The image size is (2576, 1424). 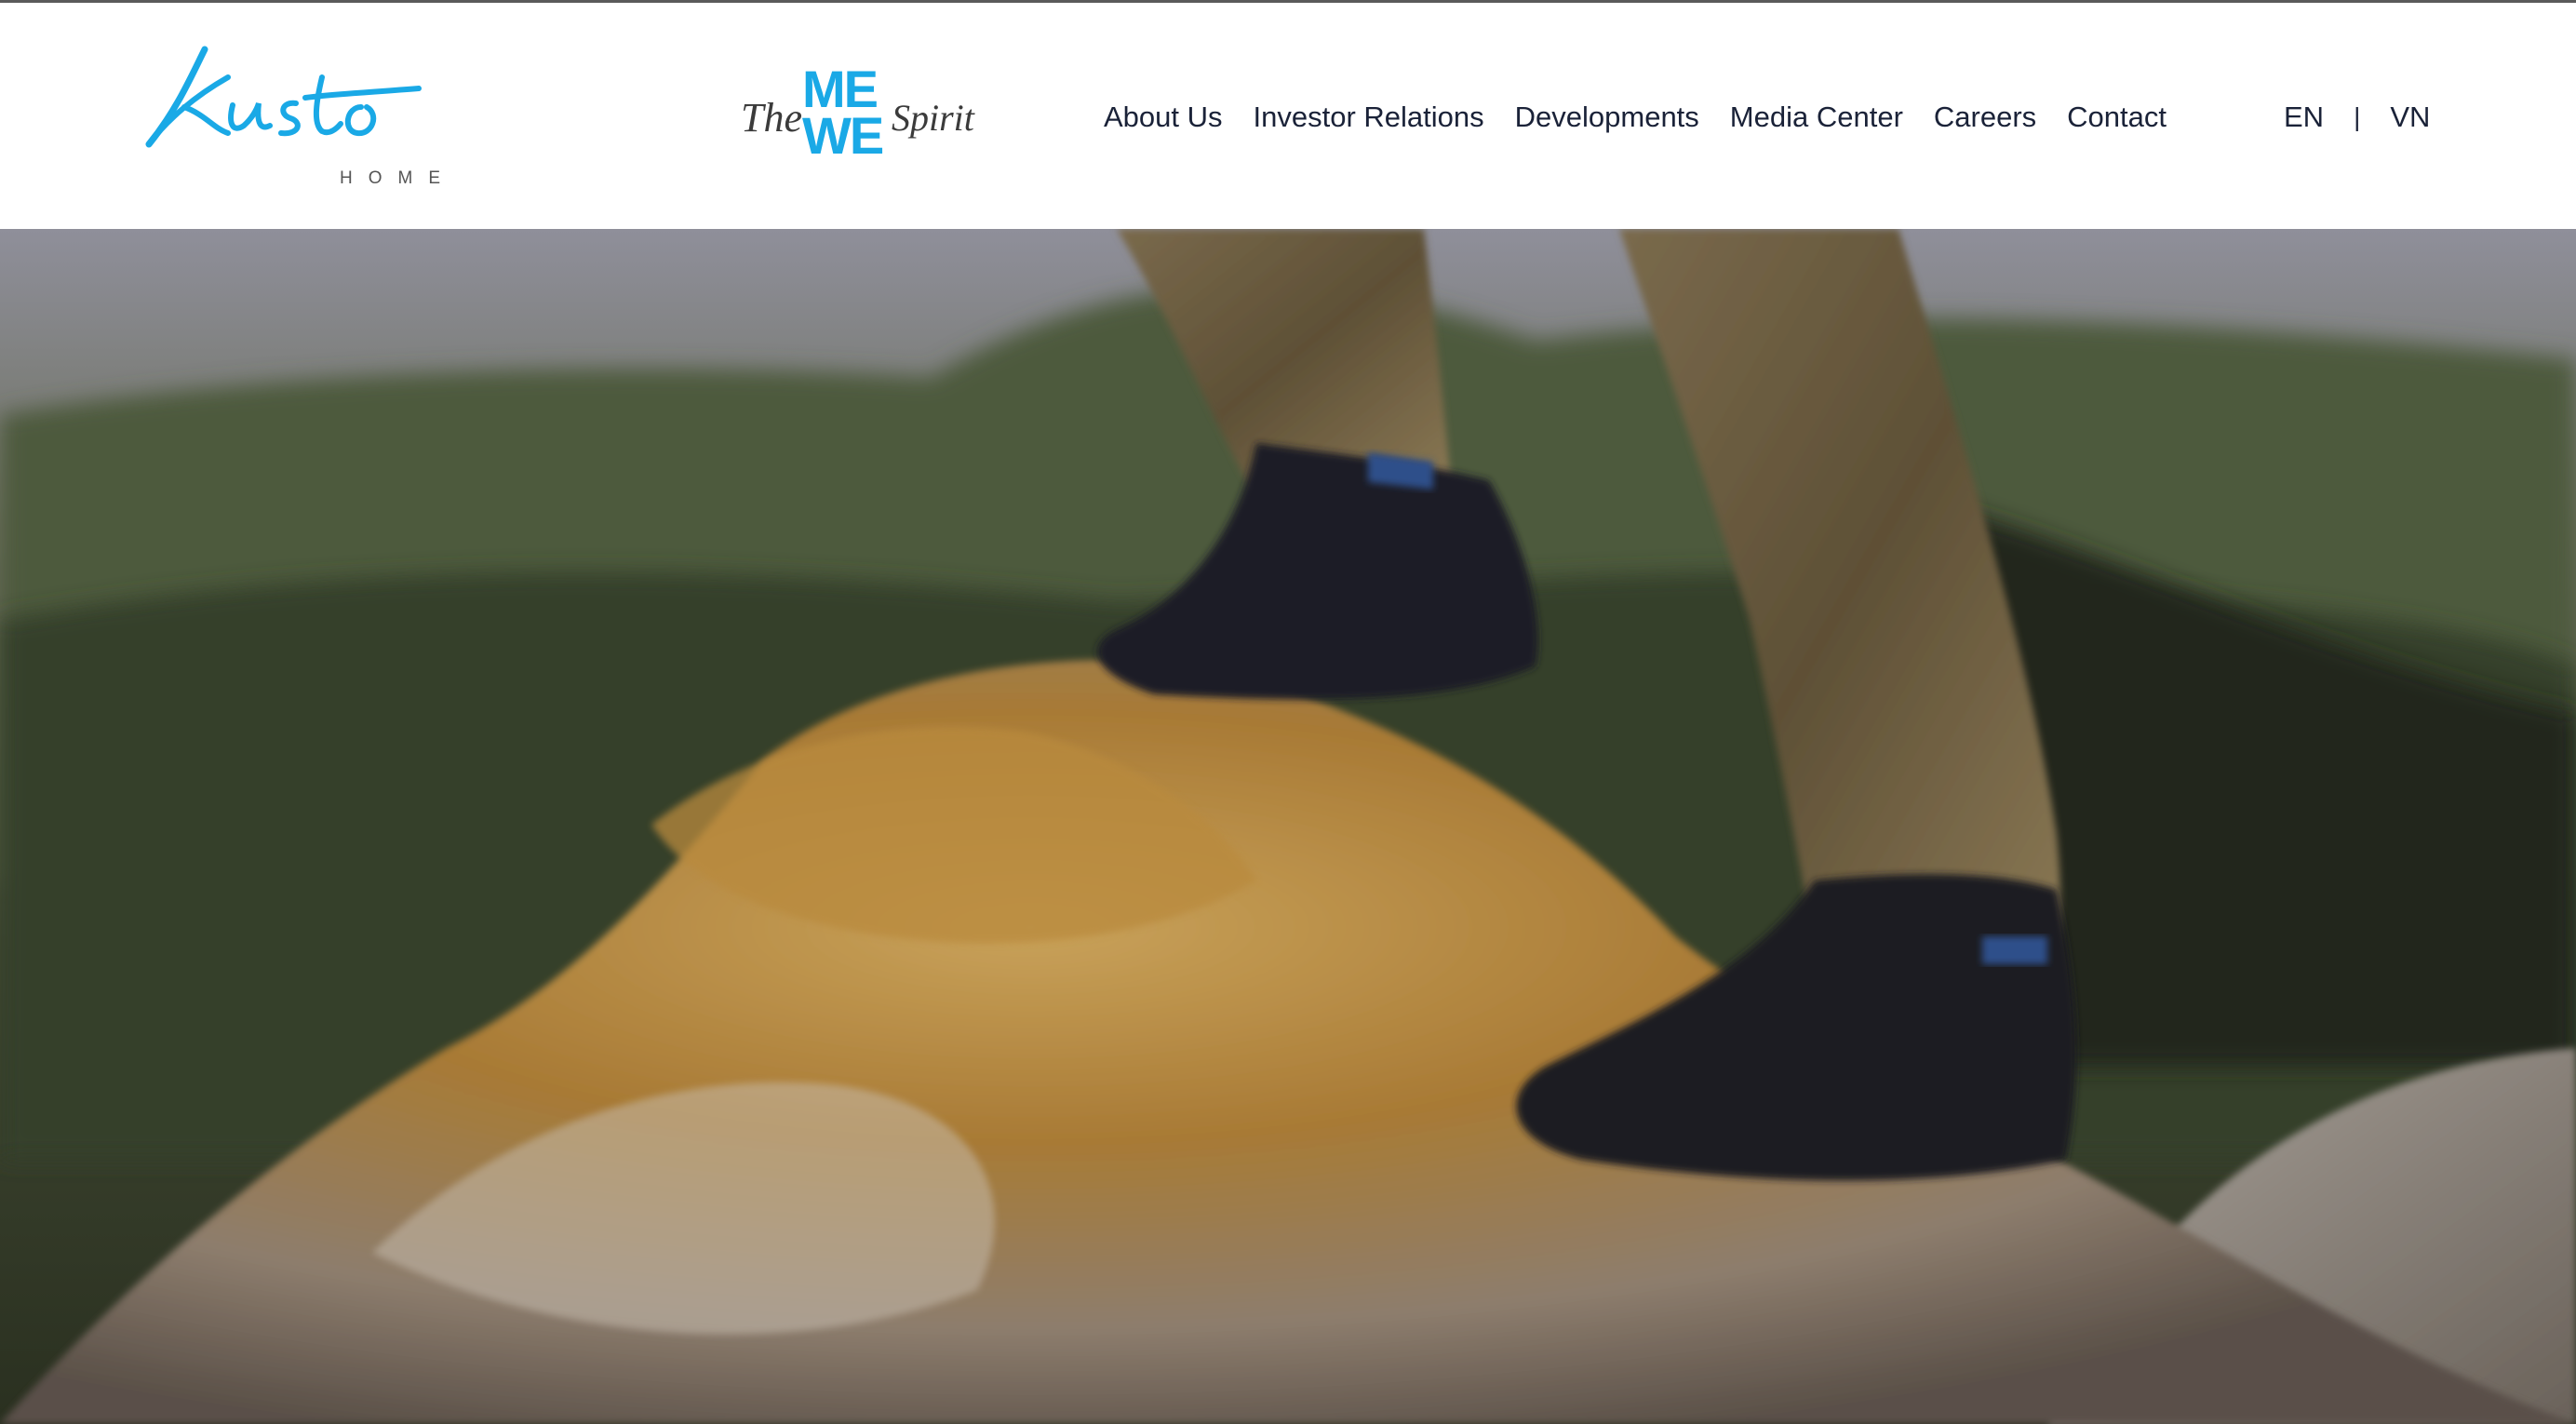 I want to click on nav-developments: Developments, so click(x=1607, y=117).